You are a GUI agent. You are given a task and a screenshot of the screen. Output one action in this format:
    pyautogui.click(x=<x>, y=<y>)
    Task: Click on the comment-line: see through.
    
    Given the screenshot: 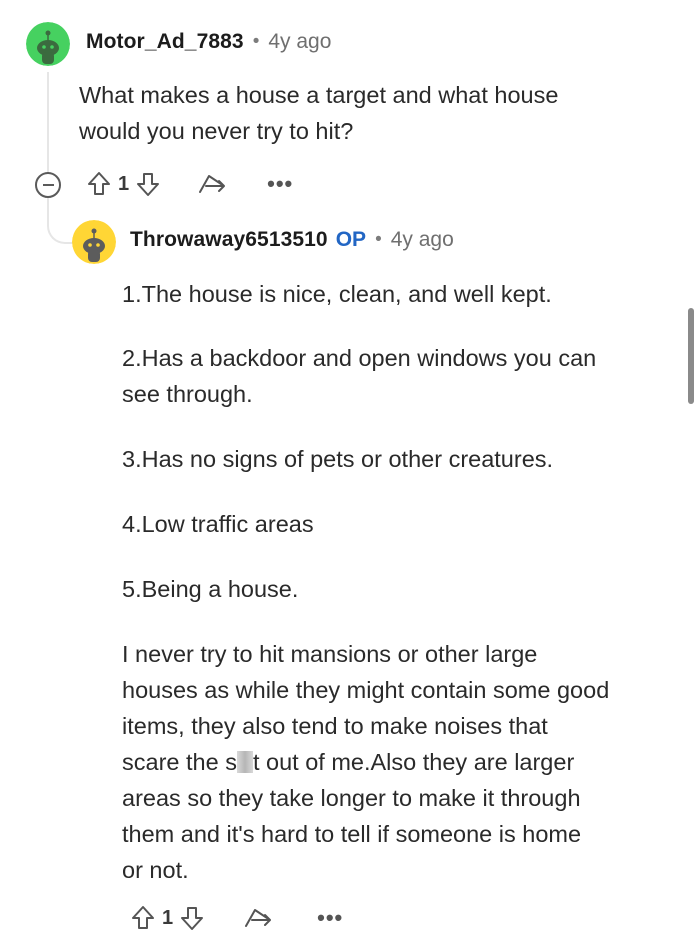 What is the action you would take?
    pyautogui.click(x=187, y=394)
    